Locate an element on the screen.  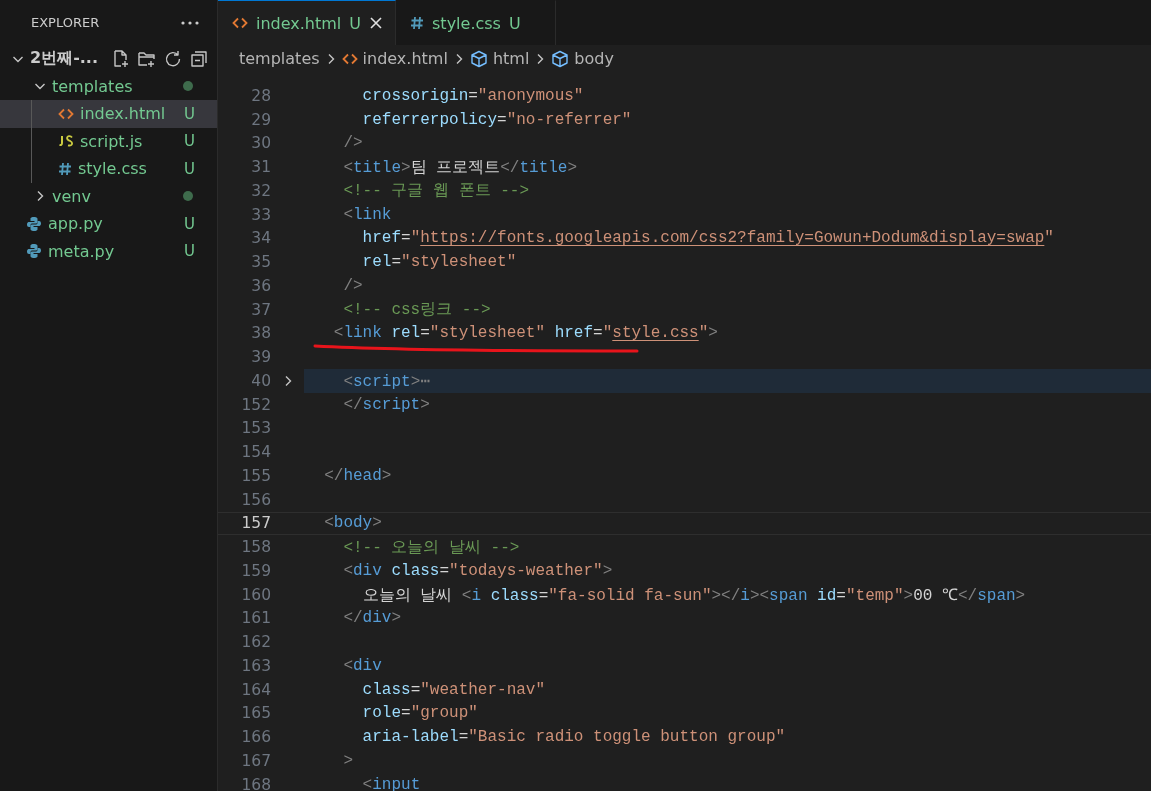
line-number: 155 is located at coordinates (255, 475).